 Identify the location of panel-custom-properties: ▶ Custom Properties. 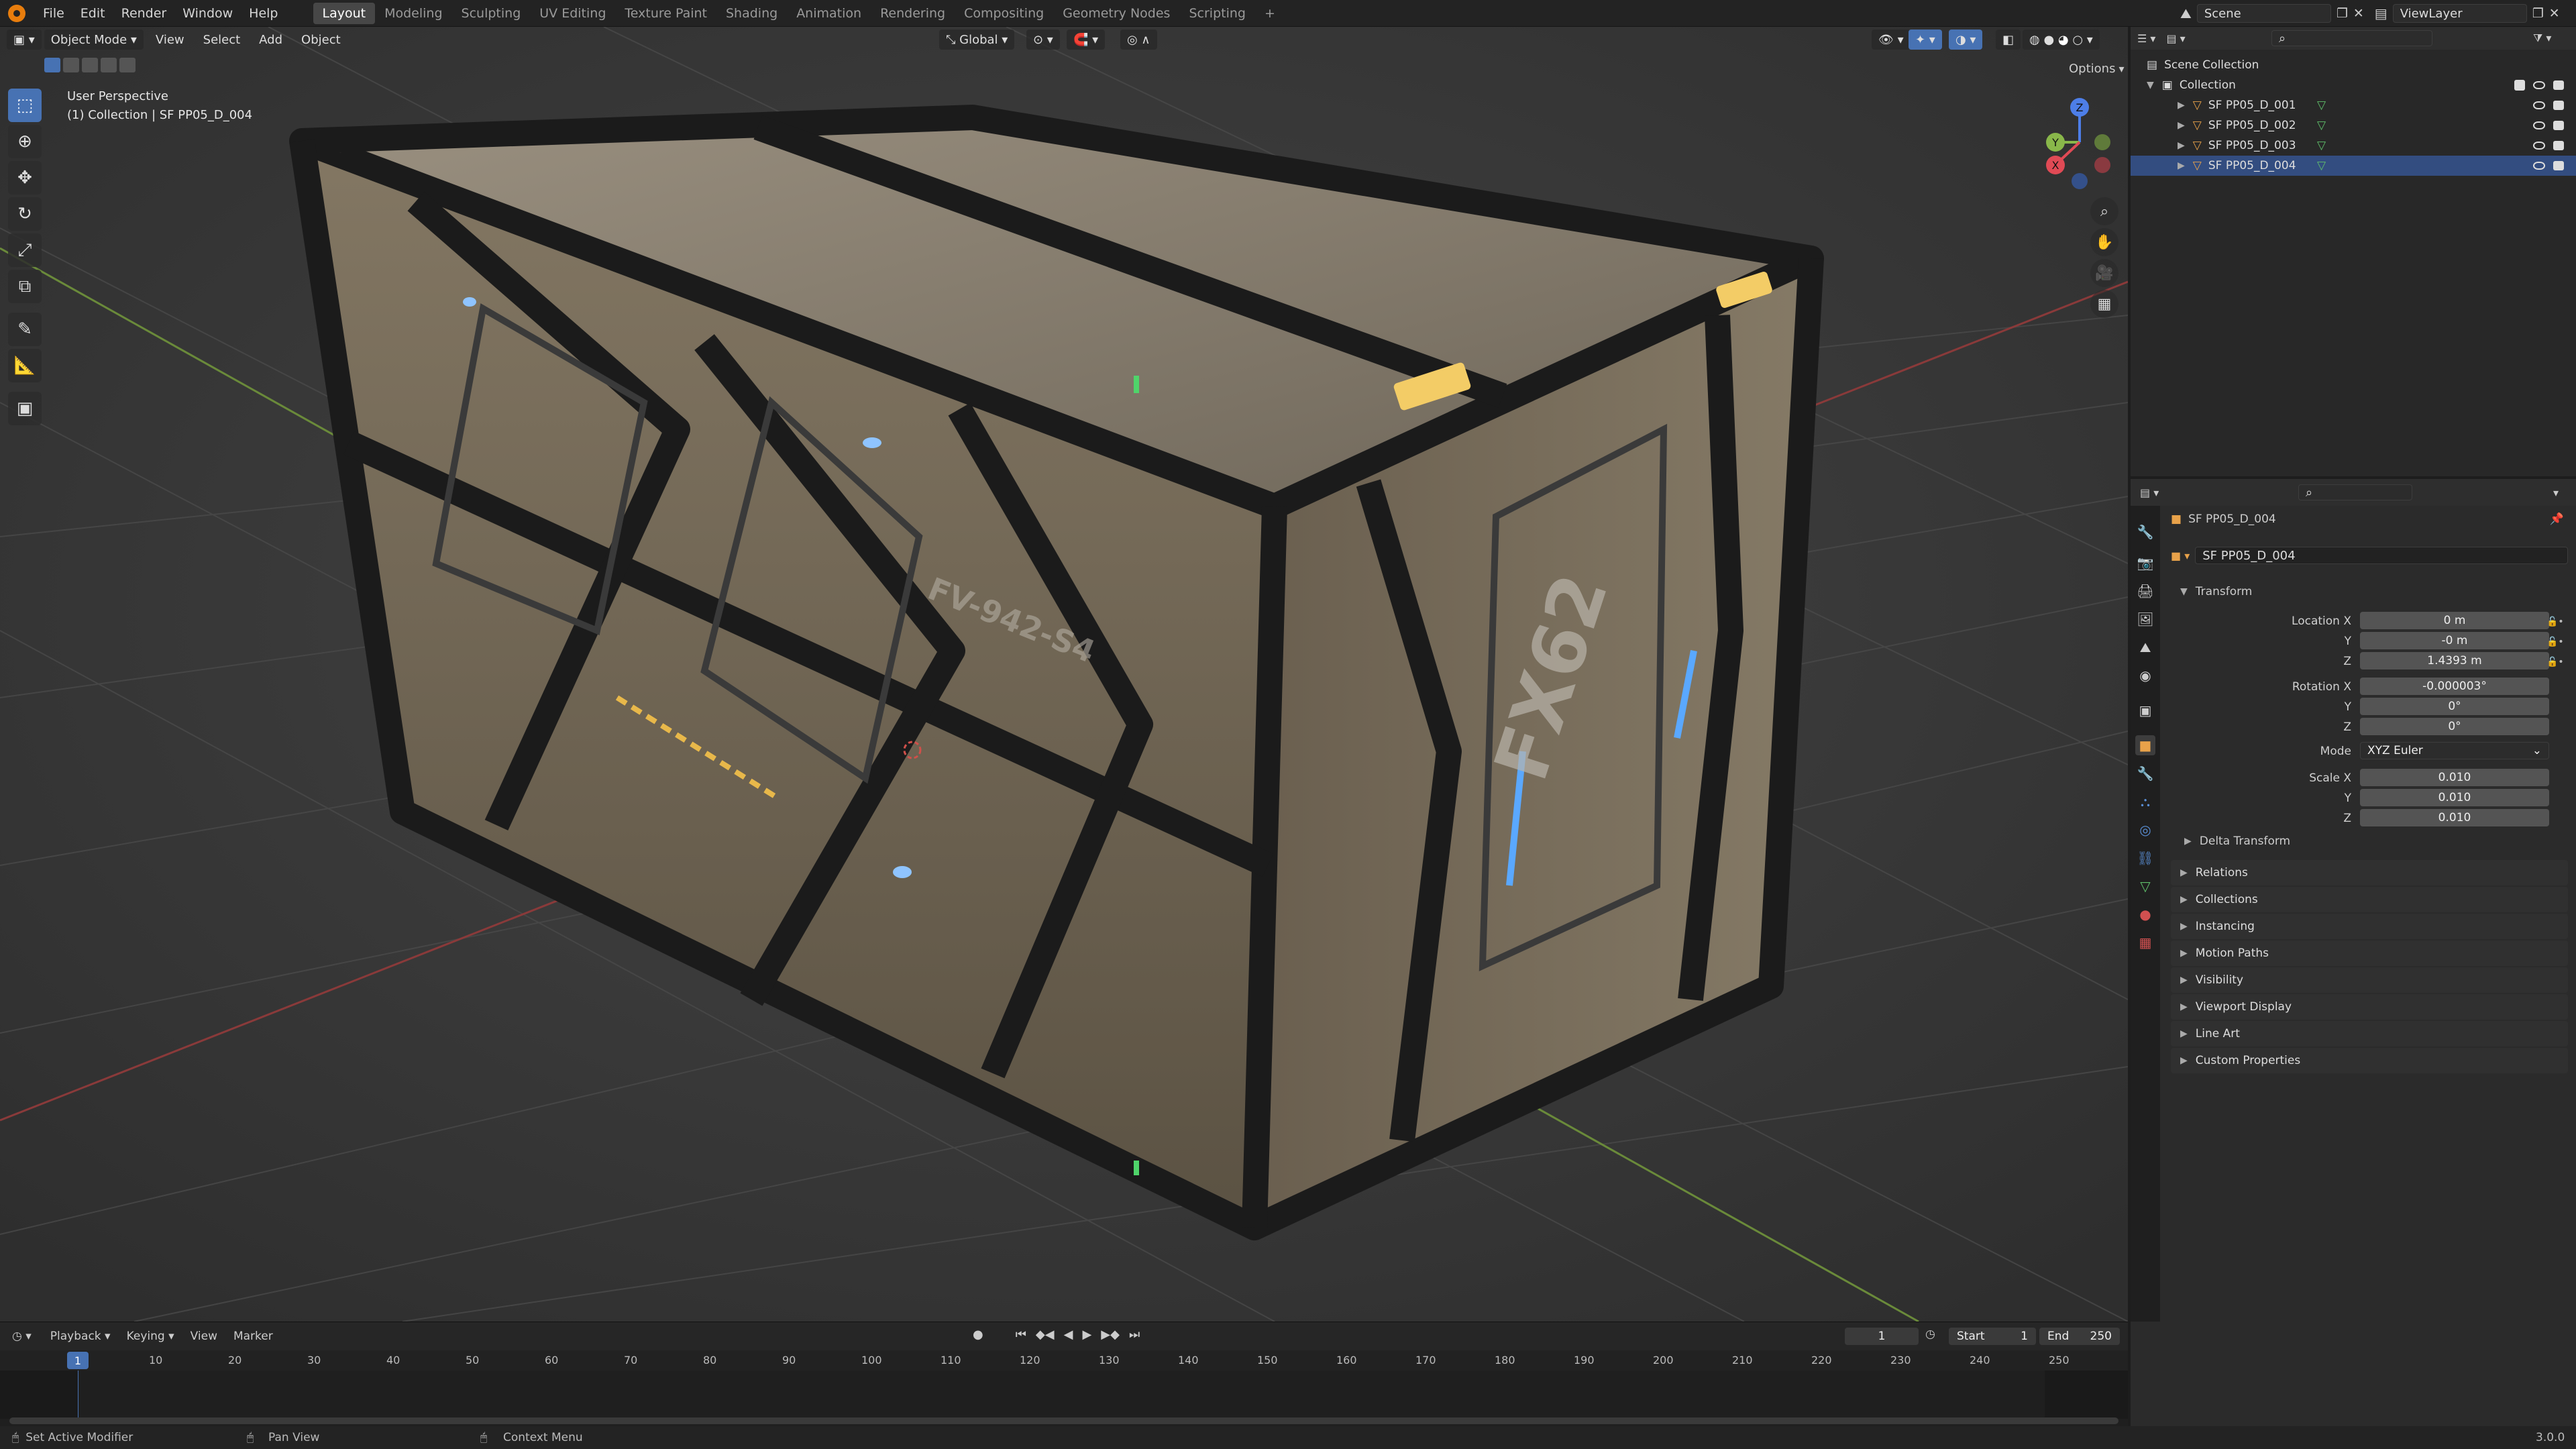
(2369, 1060).